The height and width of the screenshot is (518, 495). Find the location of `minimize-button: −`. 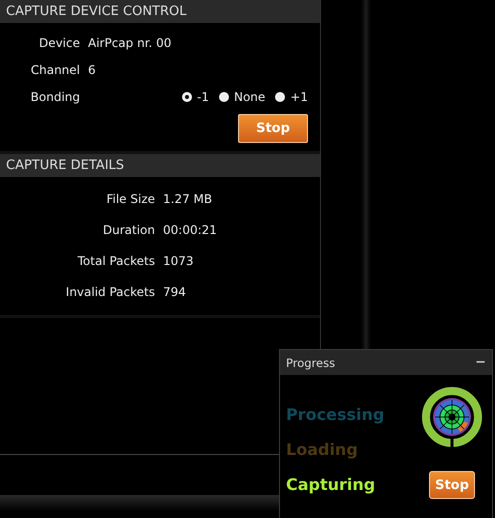

minimize-button: − is located at coordinates (480, 362).